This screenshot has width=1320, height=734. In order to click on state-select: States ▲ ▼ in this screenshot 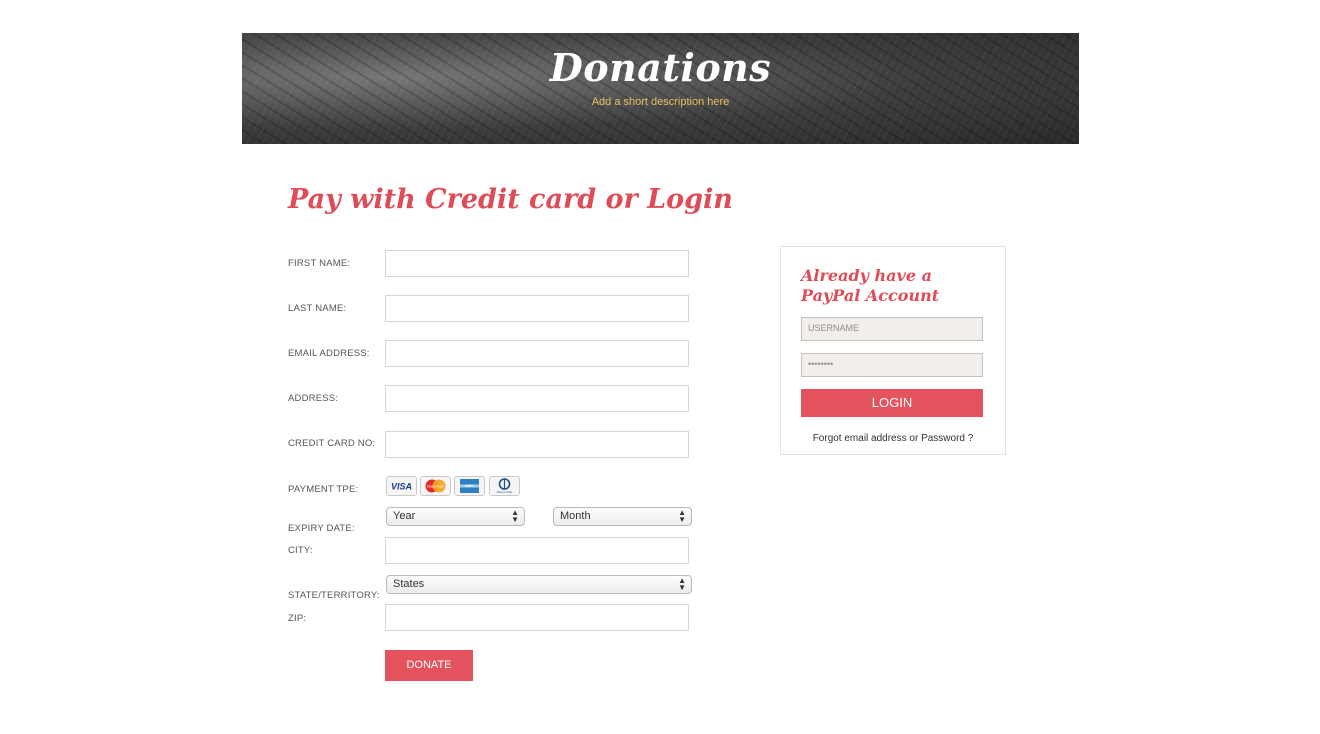, I will do `click(539, 584)`.